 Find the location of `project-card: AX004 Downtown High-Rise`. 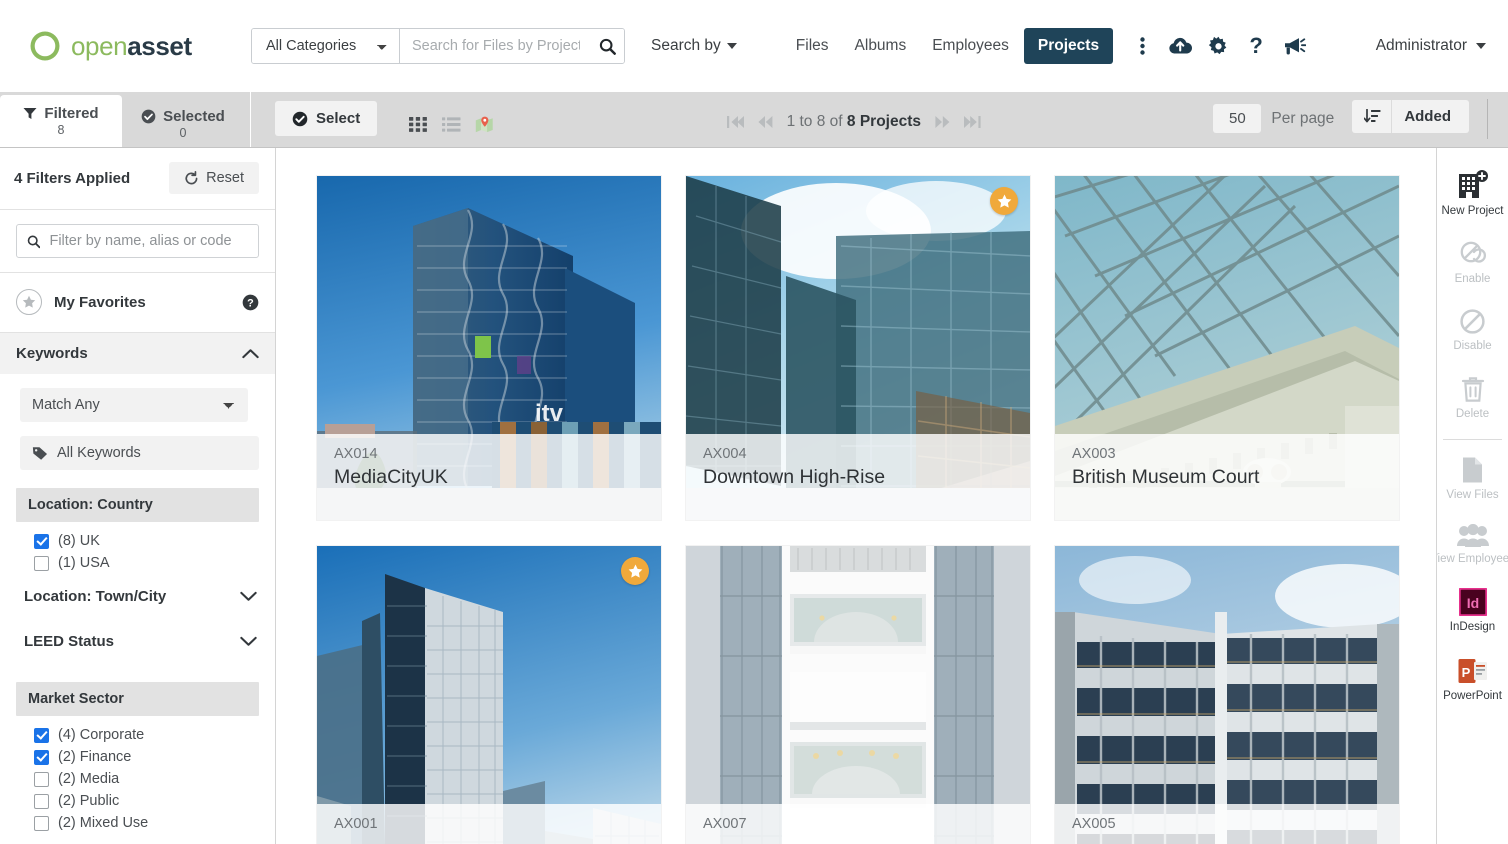

project-card: AX004 Downtown High-Rise is located at coordinates (858, 348).